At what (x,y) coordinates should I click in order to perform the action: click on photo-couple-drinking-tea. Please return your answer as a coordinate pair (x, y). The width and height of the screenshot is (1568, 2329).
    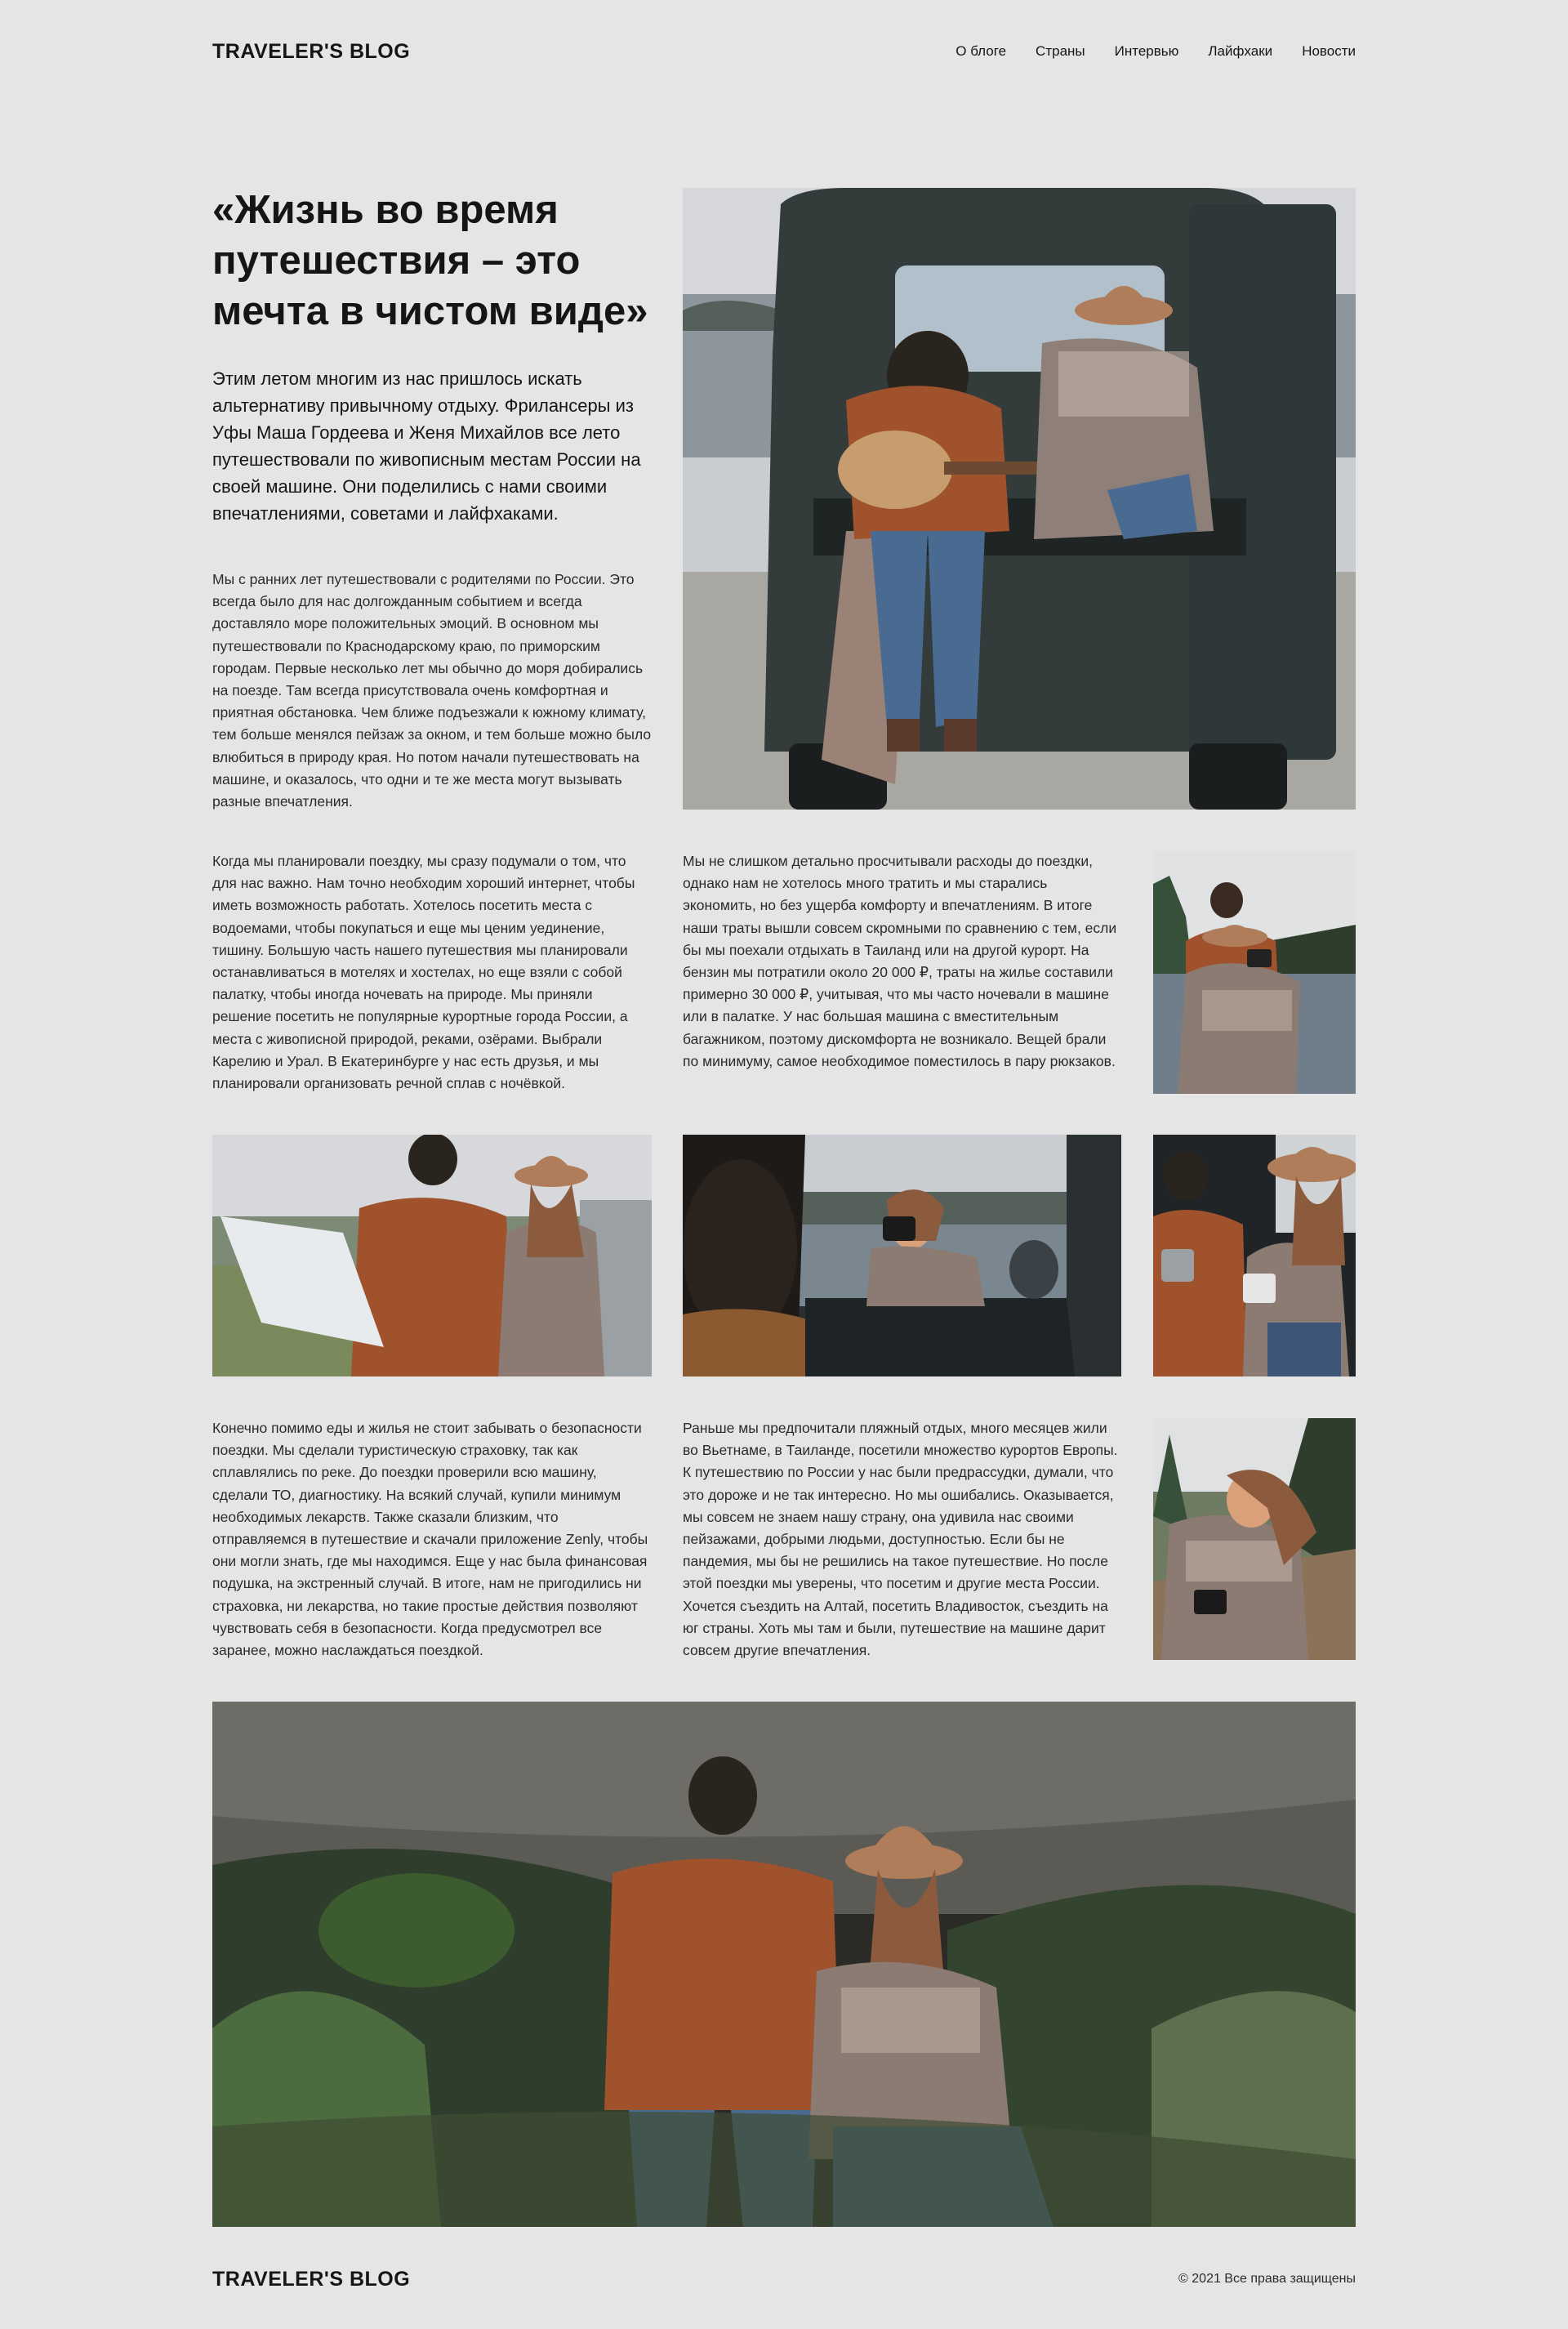
    Looking at the image, I should click on (1254, 1255).